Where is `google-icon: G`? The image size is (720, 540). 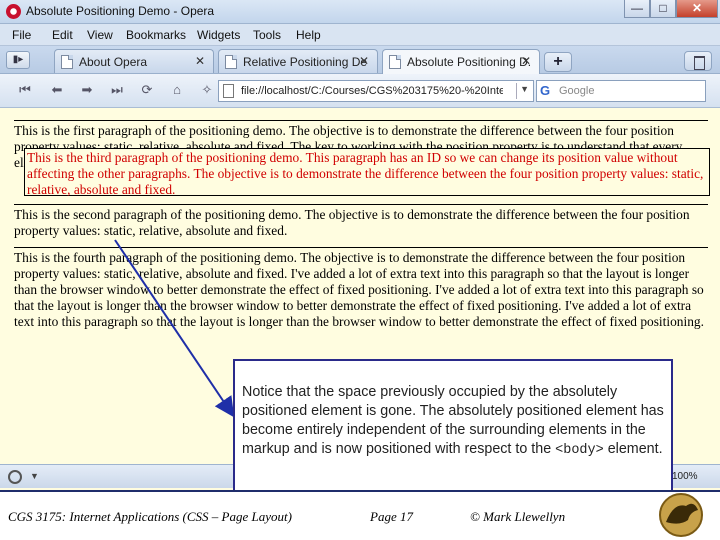 google-icon: G is located at coordinates (547, 91).